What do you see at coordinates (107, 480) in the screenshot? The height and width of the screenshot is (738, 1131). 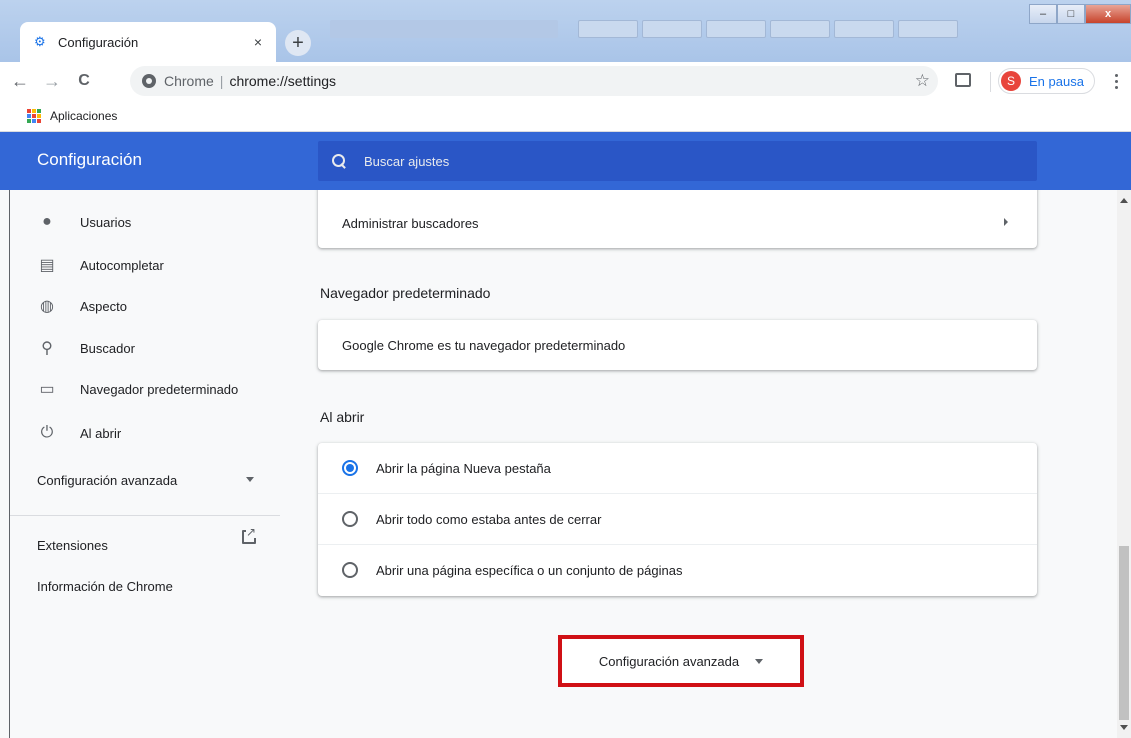 I see `sidebar-advanced-label: Configuración avanzada` at bounding box center [107, 480].